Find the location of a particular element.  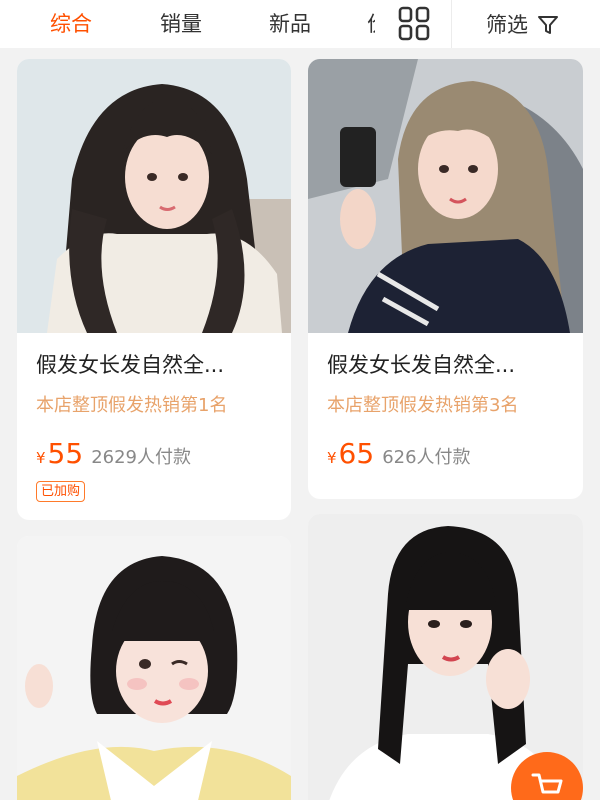

filter-icon is located at coordinates (547, 25).